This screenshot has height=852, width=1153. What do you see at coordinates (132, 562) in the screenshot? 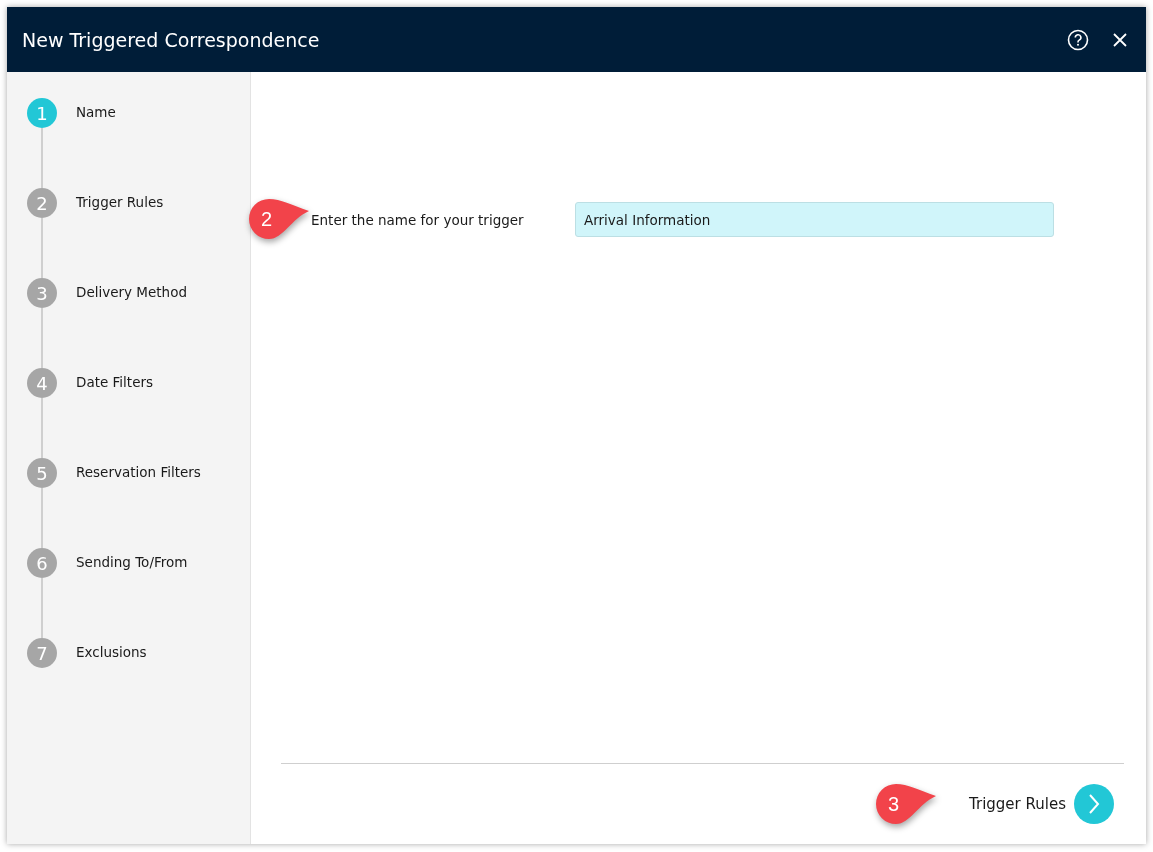
I see `step-label: Sending To/From` at bounding box center [132, 562].